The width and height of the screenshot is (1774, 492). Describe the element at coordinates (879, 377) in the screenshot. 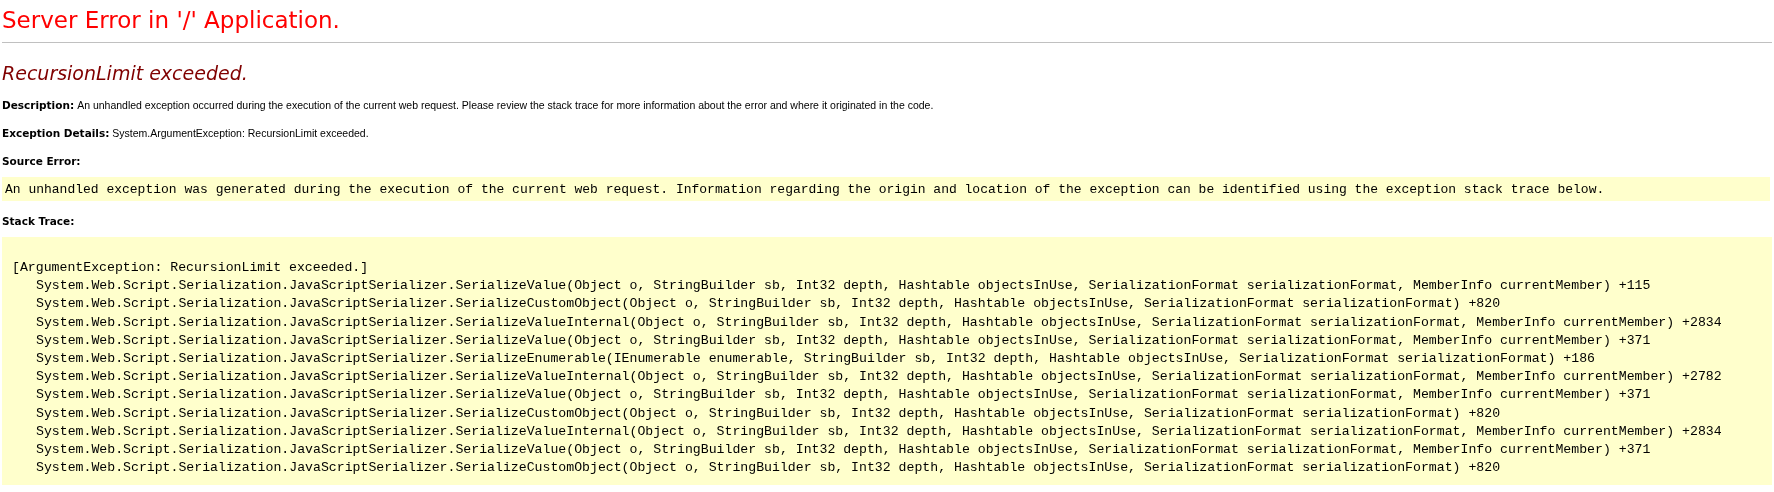

I see `stack-frame-line: System.Web.Script.Serialization.JavaScriptSerializer.SerializeValueInternal(Object o, StringBuilder sb, Int32 depth, Hashtable objectsInUse, SerializationFormat serializationFormat, MemberInfo currentMember) +2782` at that location.